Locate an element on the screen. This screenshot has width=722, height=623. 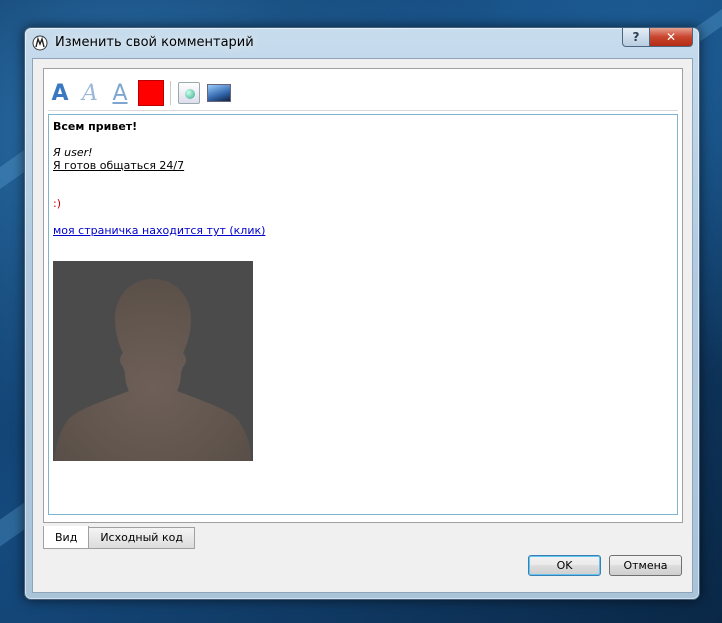
italic-button: A is located at coordinates (90, 93).